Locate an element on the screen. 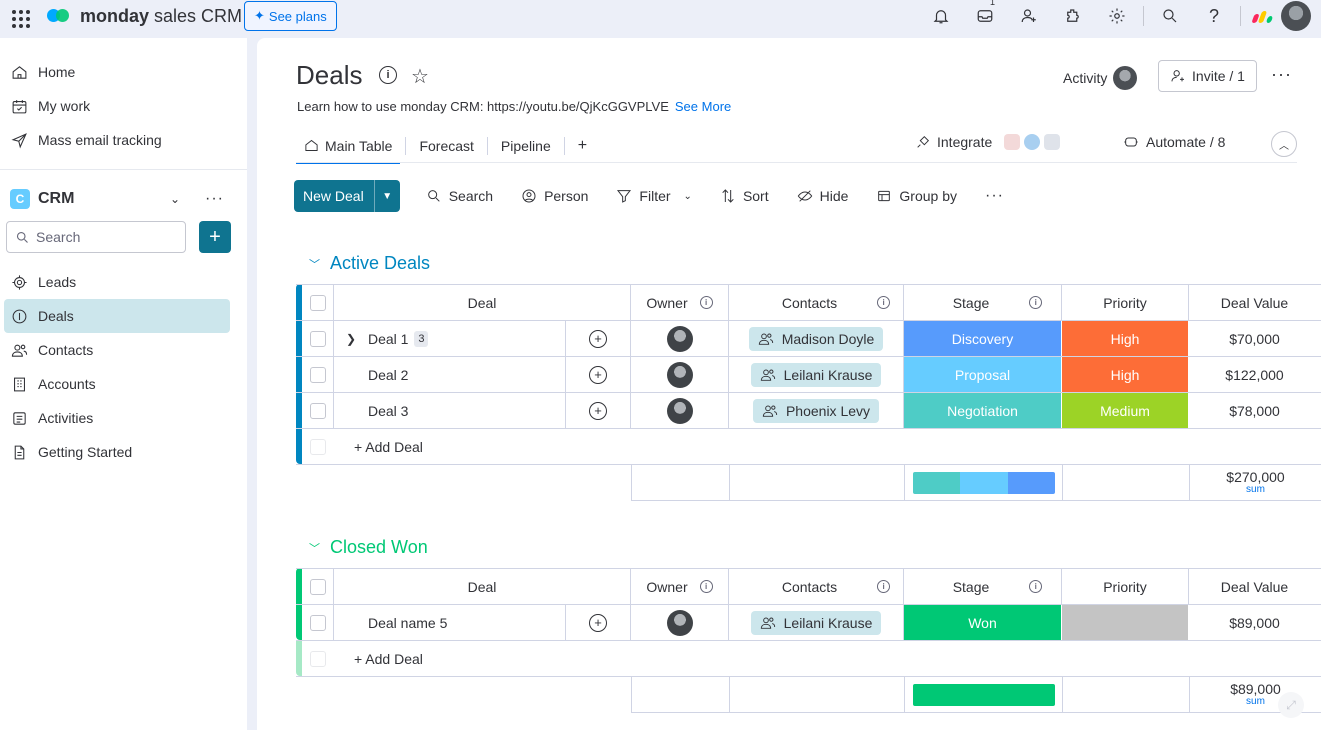  stage-distribution-bar is located at coordinates (984, 483).